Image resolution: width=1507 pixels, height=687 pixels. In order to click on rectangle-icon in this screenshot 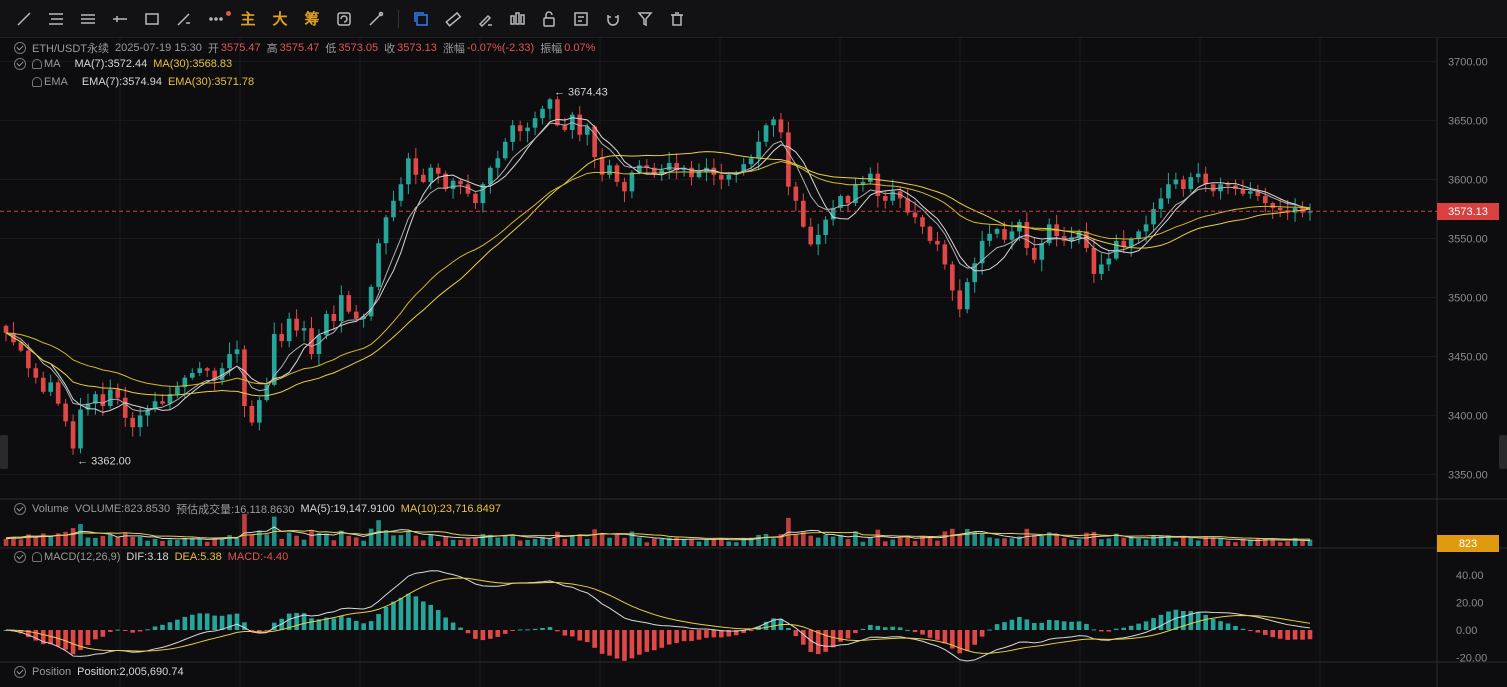, I will do `click(152, 19)`.